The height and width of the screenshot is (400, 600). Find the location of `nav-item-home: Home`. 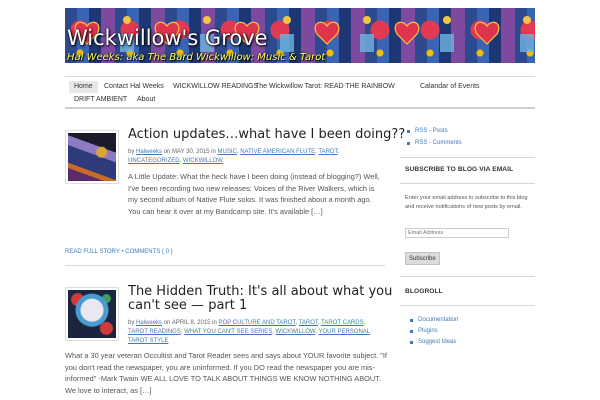

nav-item-home: Home is located at coordinates (83, 87).